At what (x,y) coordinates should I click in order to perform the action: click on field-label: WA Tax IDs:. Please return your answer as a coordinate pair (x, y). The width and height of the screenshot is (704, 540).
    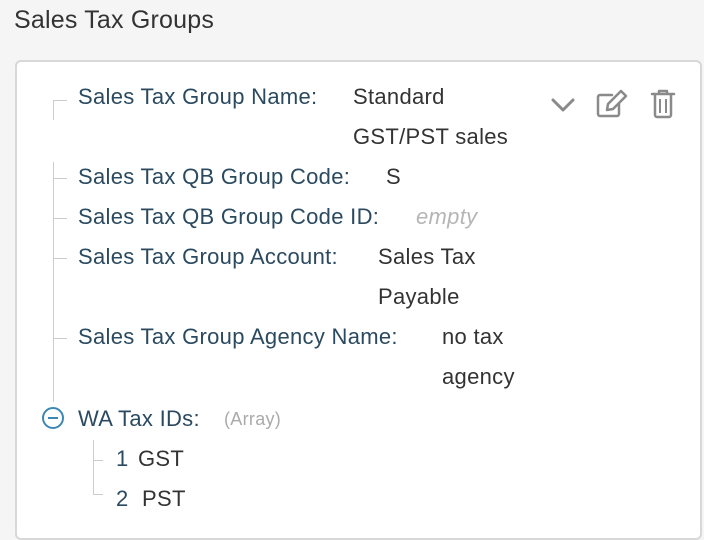
    Looking at the image, I should click on (139, 418).